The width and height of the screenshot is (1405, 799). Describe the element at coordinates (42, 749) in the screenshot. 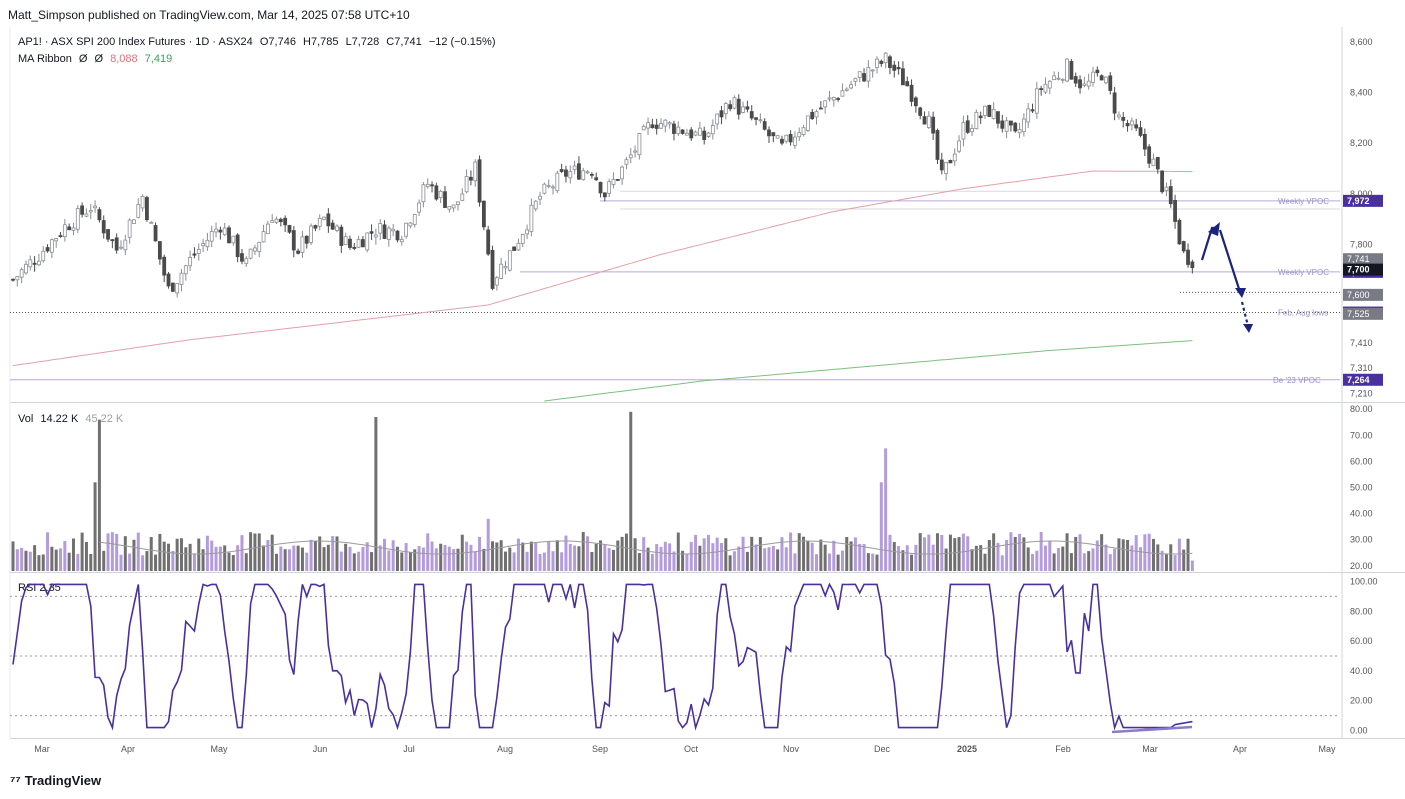

I see `time-axis-label: Mar` at that location.